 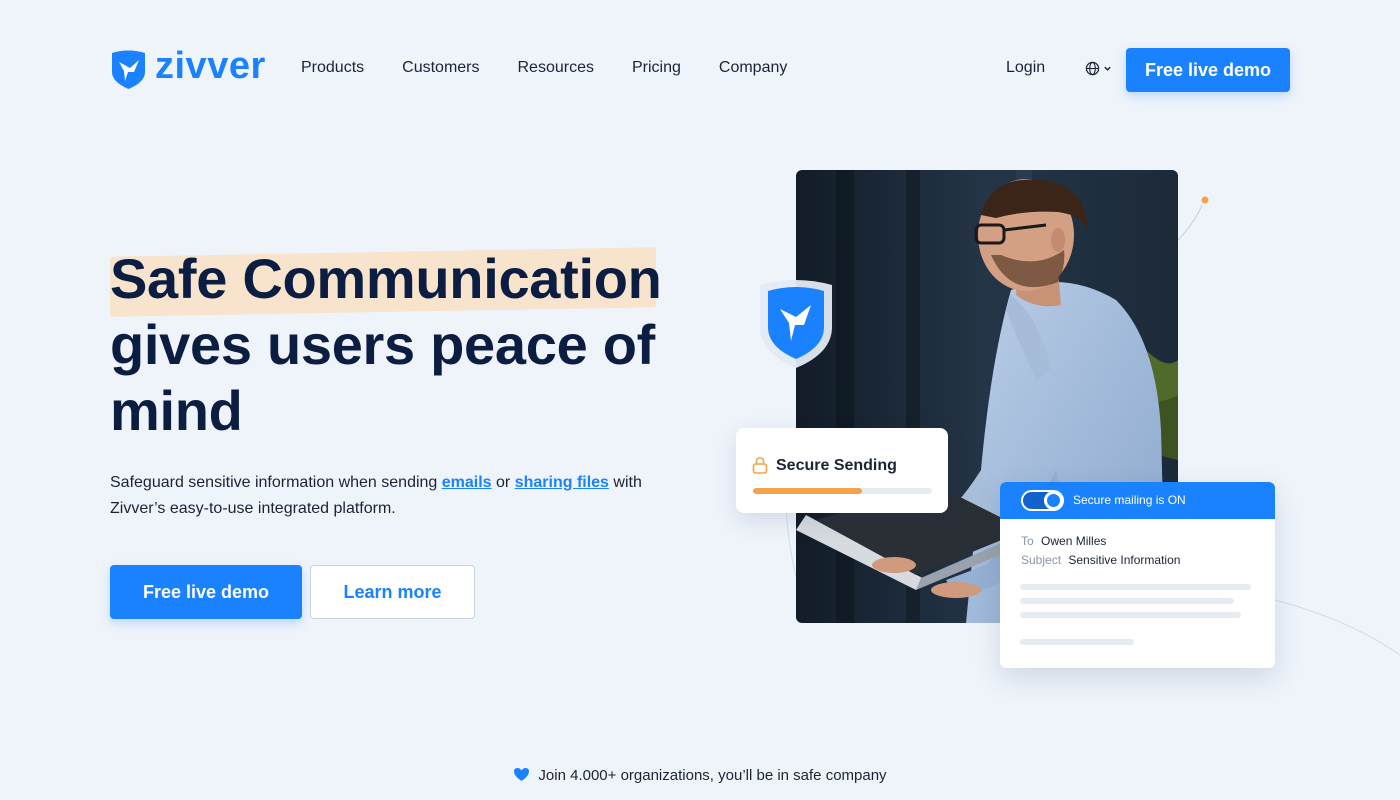 What do you see at coordinates (1107, 68) in the screenshot?
I see `chevron-down-icon` at bounding box center [1107, 68].